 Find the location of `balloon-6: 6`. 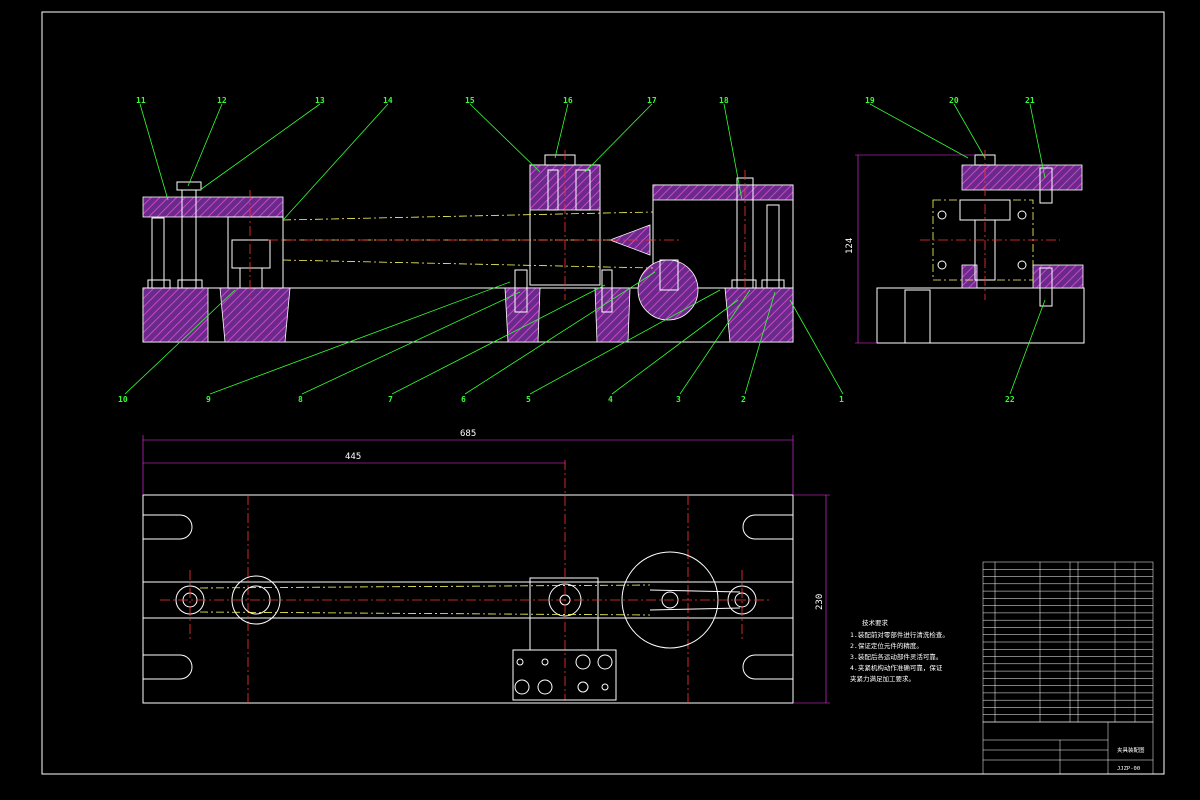

balloon-6: 6 is located at coordinates (463, 399).